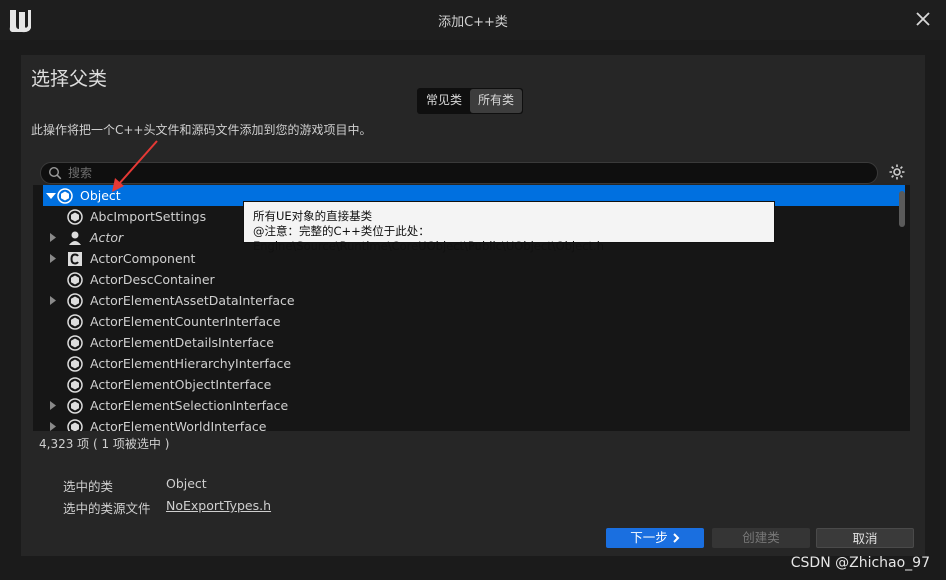 The height and width of the screenshot is (580, 946). I want to click on tree-row-label: ActorDescContainer, so click(152, 279).